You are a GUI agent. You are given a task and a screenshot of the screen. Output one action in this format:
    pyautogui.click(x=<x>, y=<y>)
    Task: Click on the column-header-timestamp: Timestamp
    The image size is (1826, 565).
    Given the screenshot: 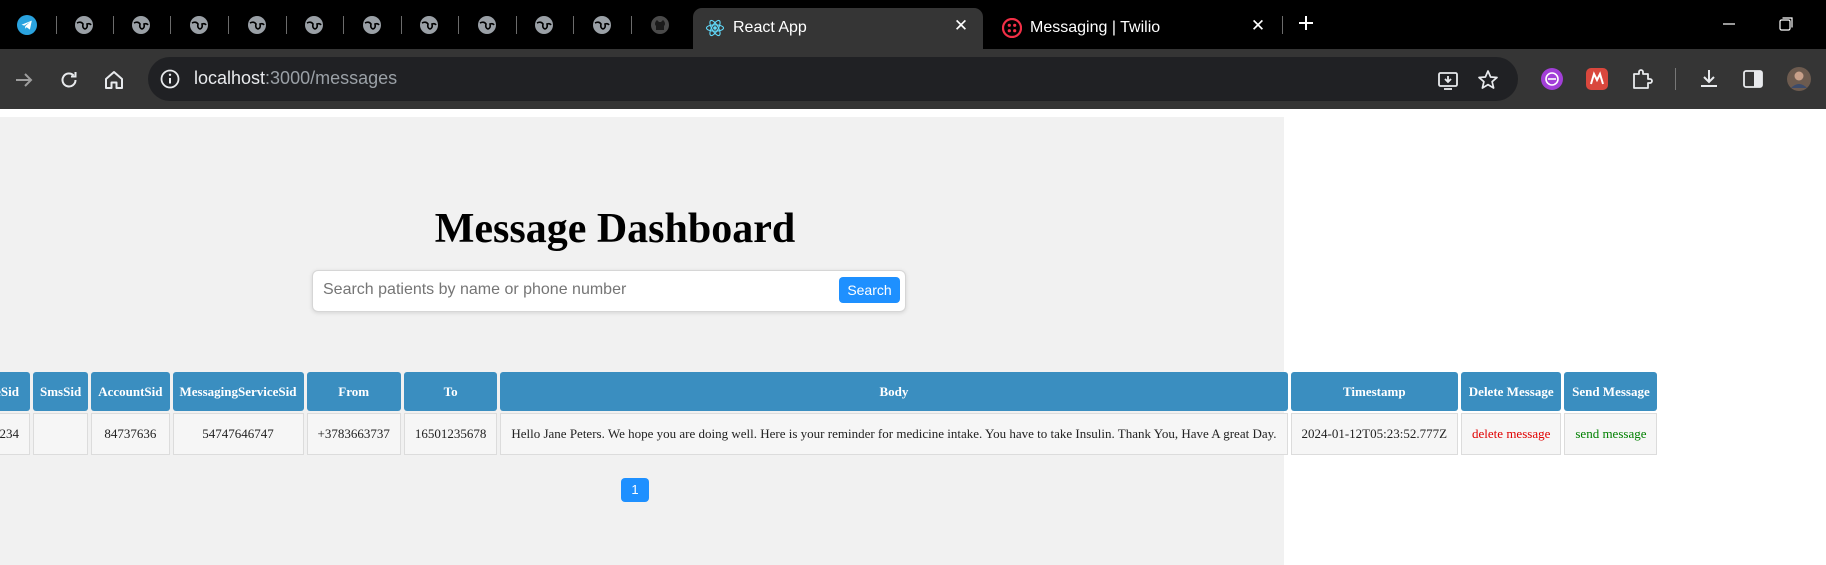 What is the action you would take?
    pyautogui.click(x=1374, y=391)
    